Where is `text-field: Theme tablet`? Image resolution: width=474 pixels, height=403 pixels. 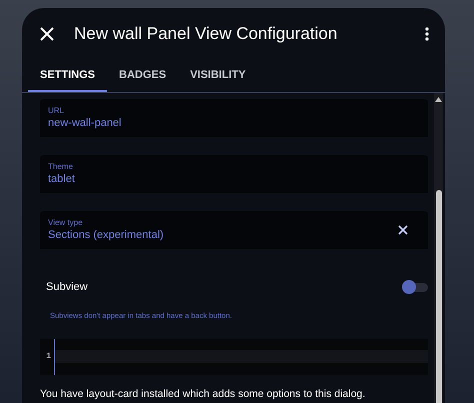 text-field: Theme tablet is located at coordinates (234, 174).